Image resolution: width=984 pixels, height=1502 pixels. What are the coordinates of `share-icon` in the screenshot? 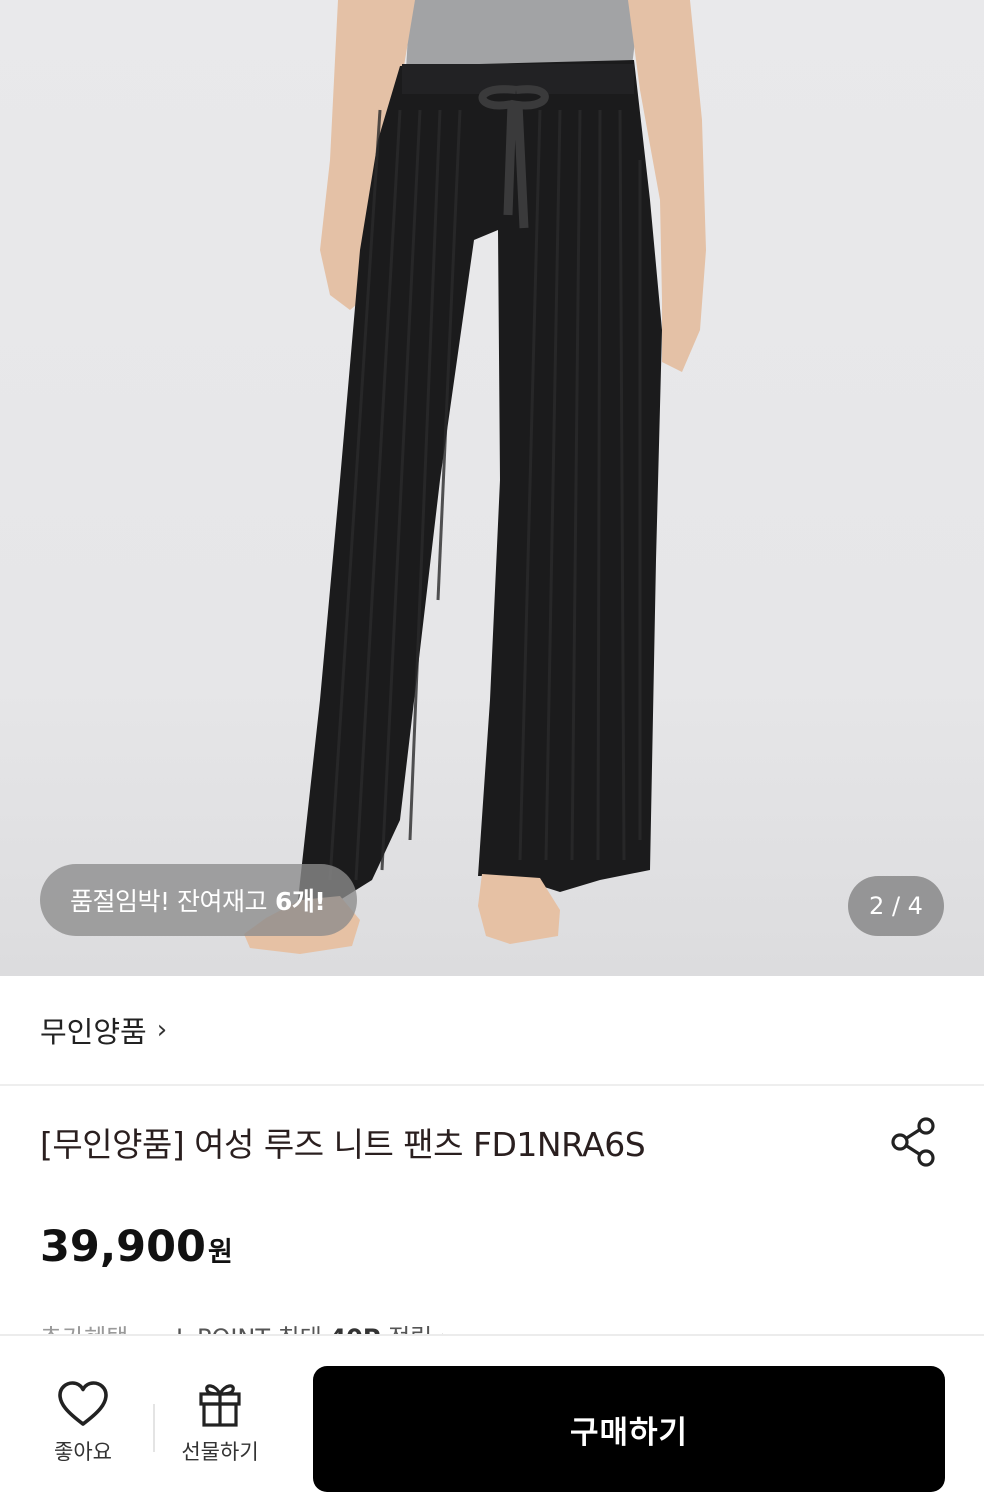 It's located at (913, 1142).